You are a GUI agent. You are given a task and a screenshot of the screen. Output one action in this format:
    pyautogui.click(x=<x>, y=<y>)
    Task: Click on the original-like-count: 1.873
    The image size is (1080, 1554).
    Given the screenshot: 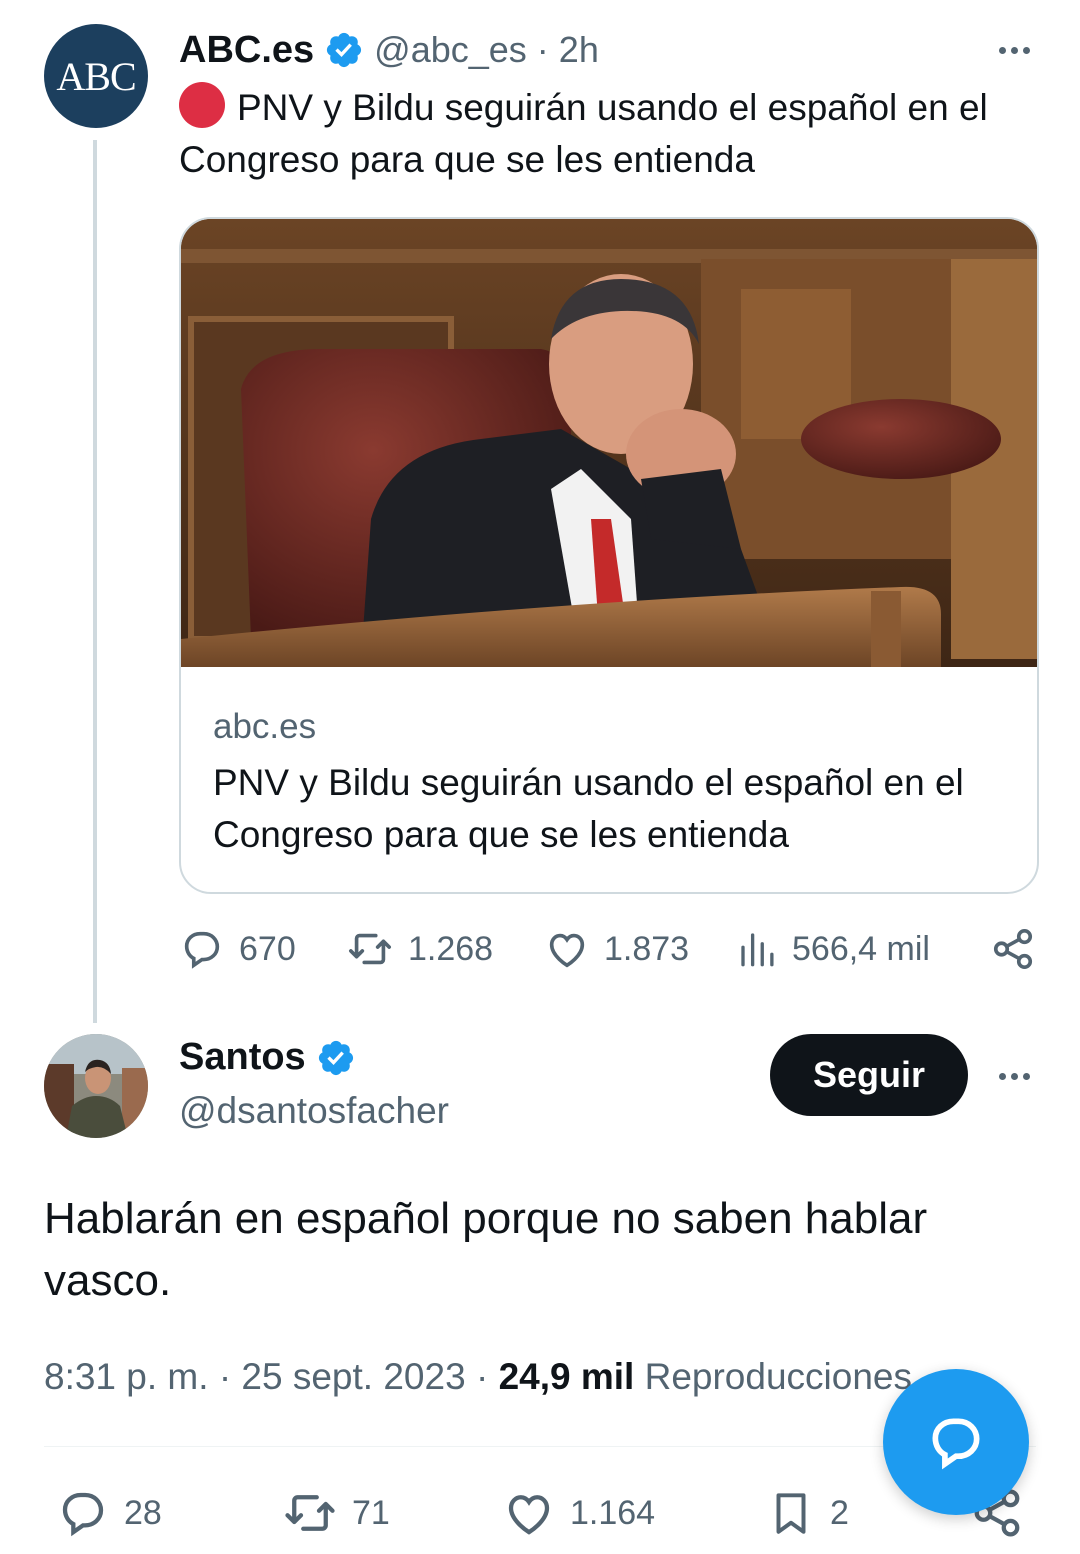 What is the action you would take?
    pyautogui.click(x=647, y=948)
    